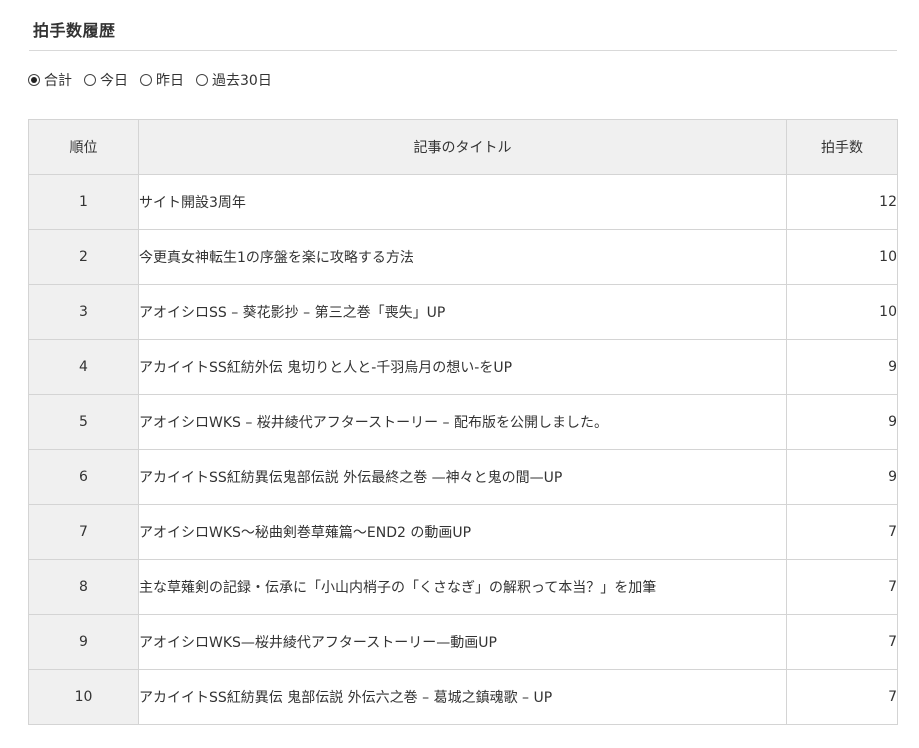 The height and width of the screenshot is (748, 919). Describe the element at coordinates (83, 477) in the screenshot. I see `rank-cell: 6` at that location.